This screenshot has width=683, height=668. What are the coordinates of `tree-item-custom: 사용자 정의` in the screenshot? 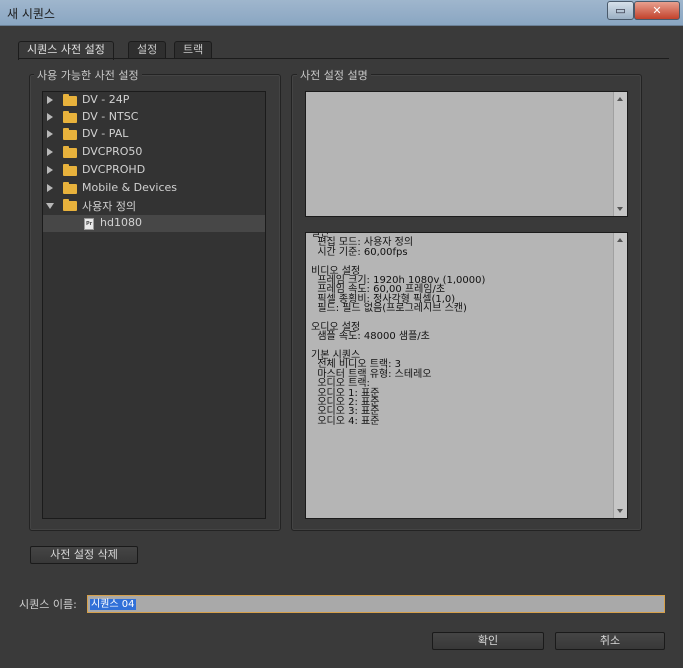 It's located at (154, 205).